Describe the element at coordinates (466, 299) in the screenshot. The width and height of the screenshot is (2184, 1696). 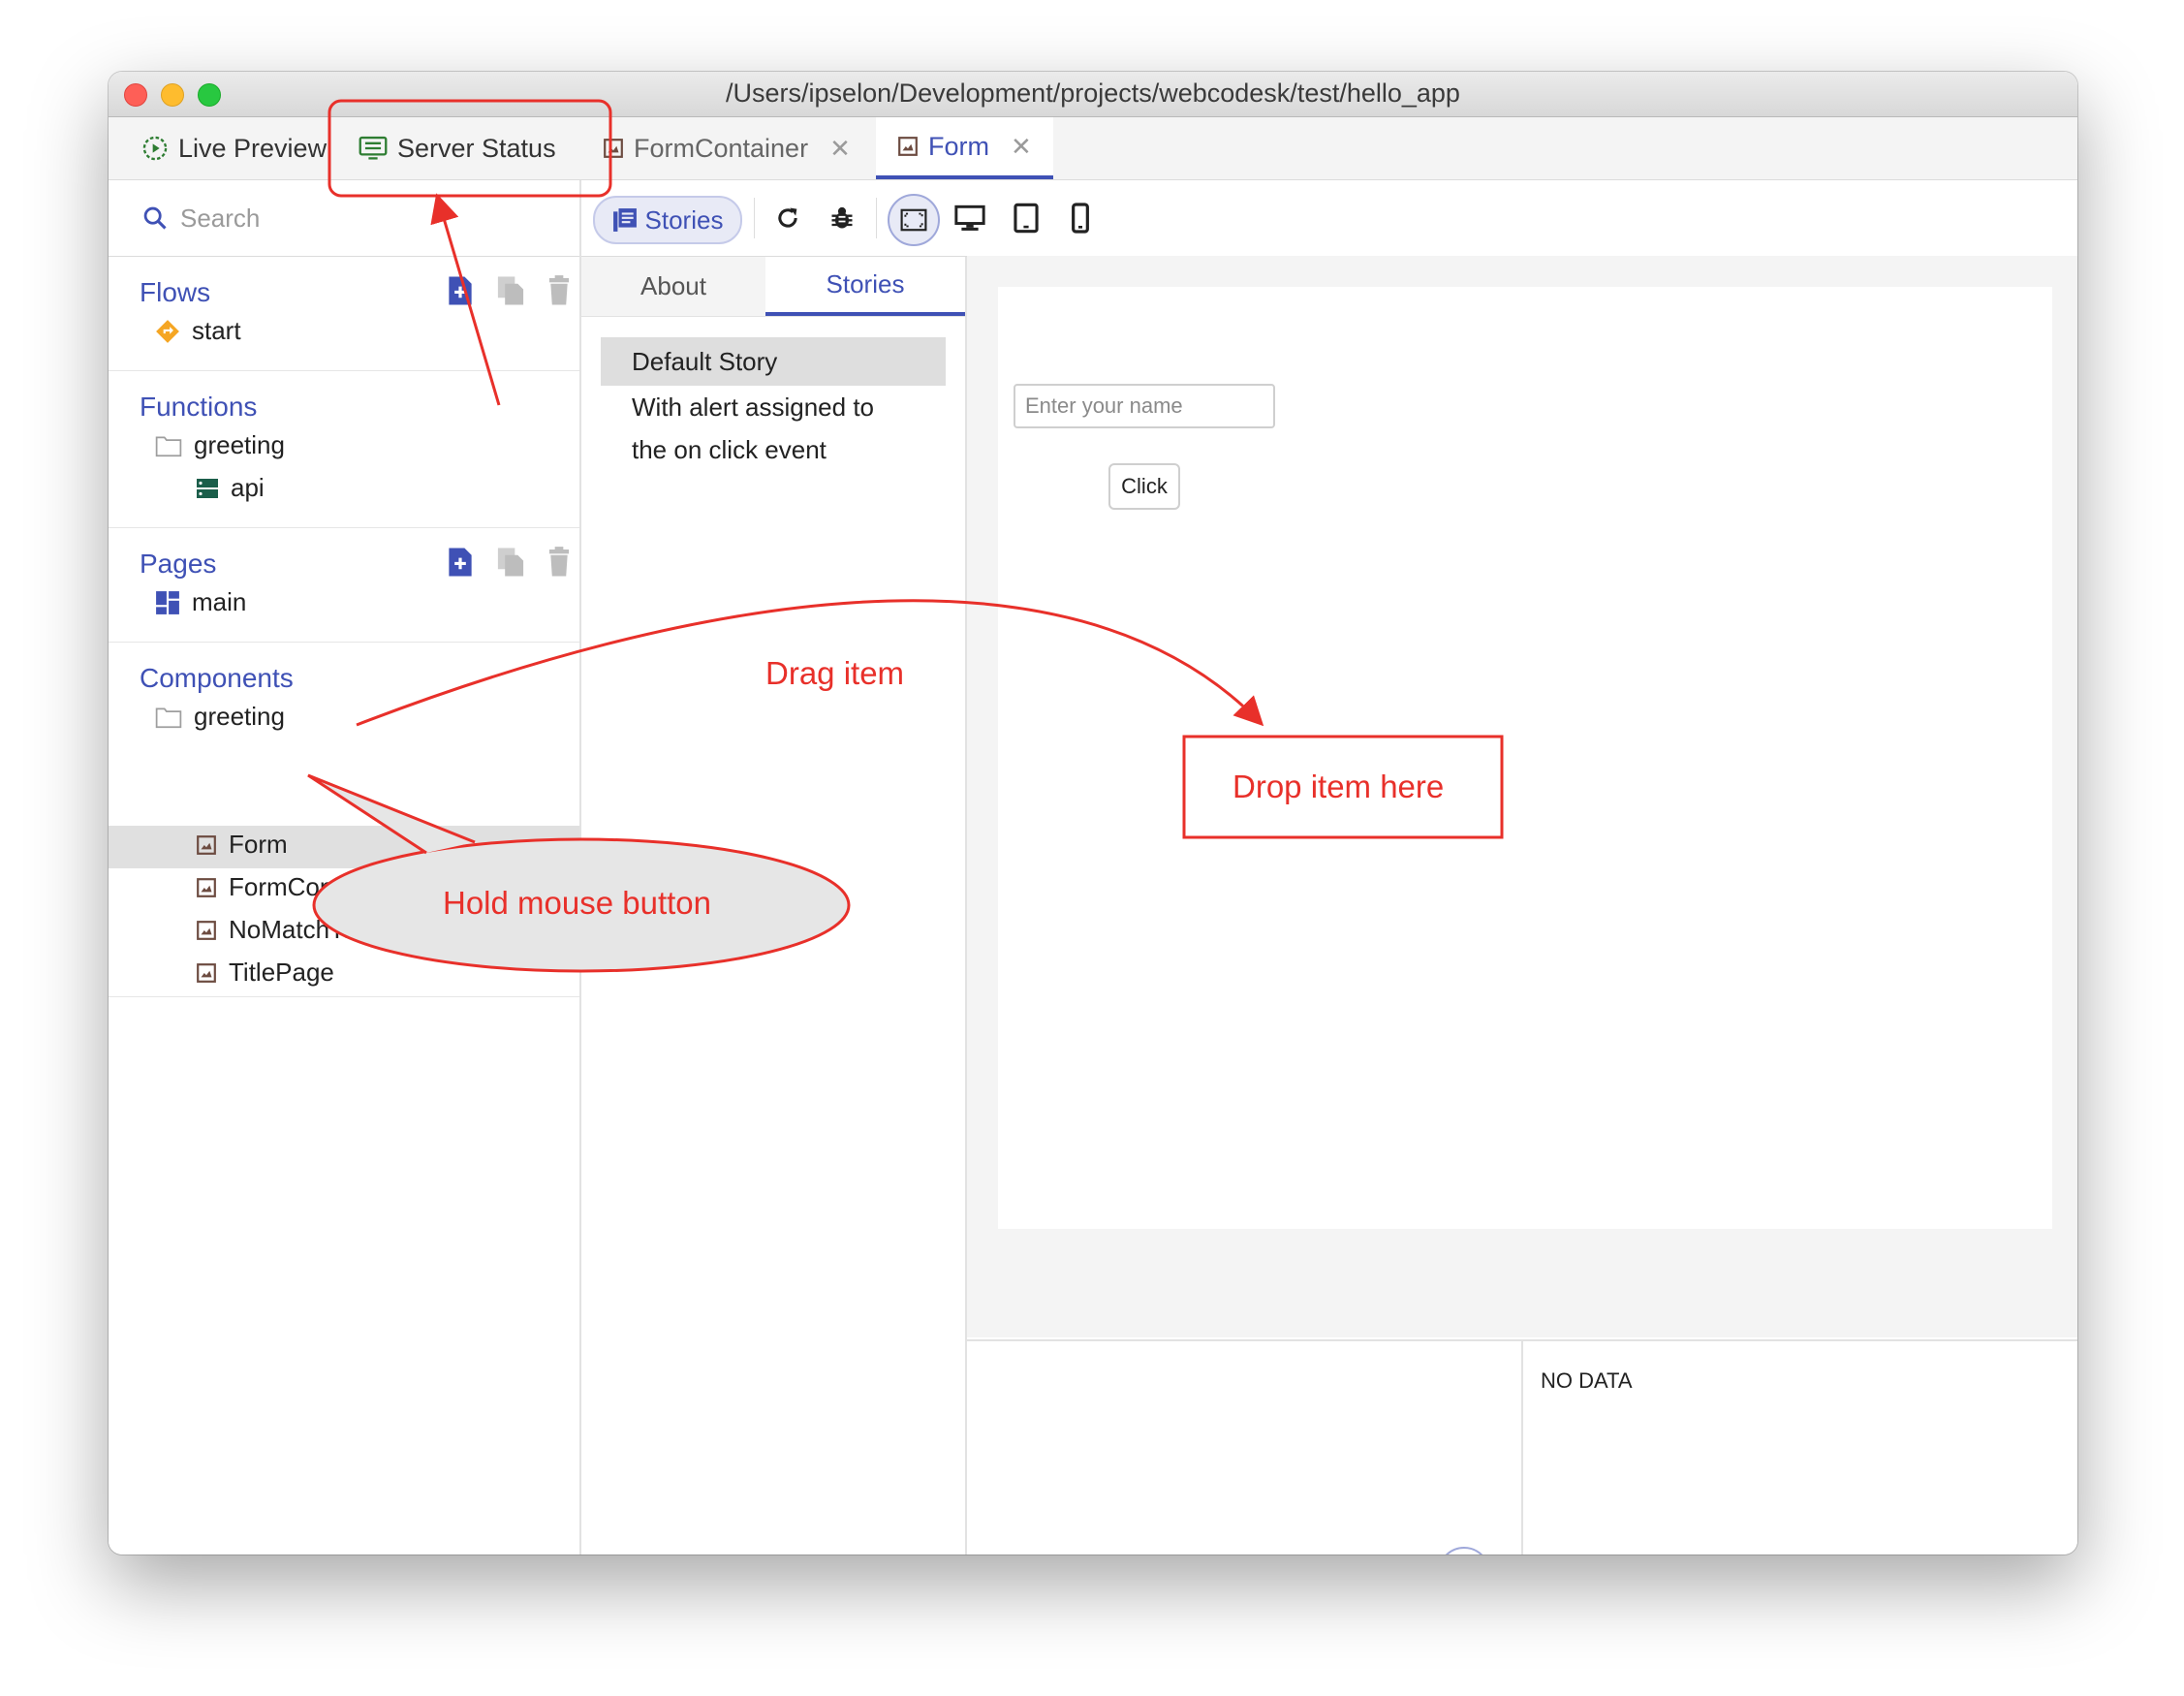
I see `server-status-arrow` at that location.